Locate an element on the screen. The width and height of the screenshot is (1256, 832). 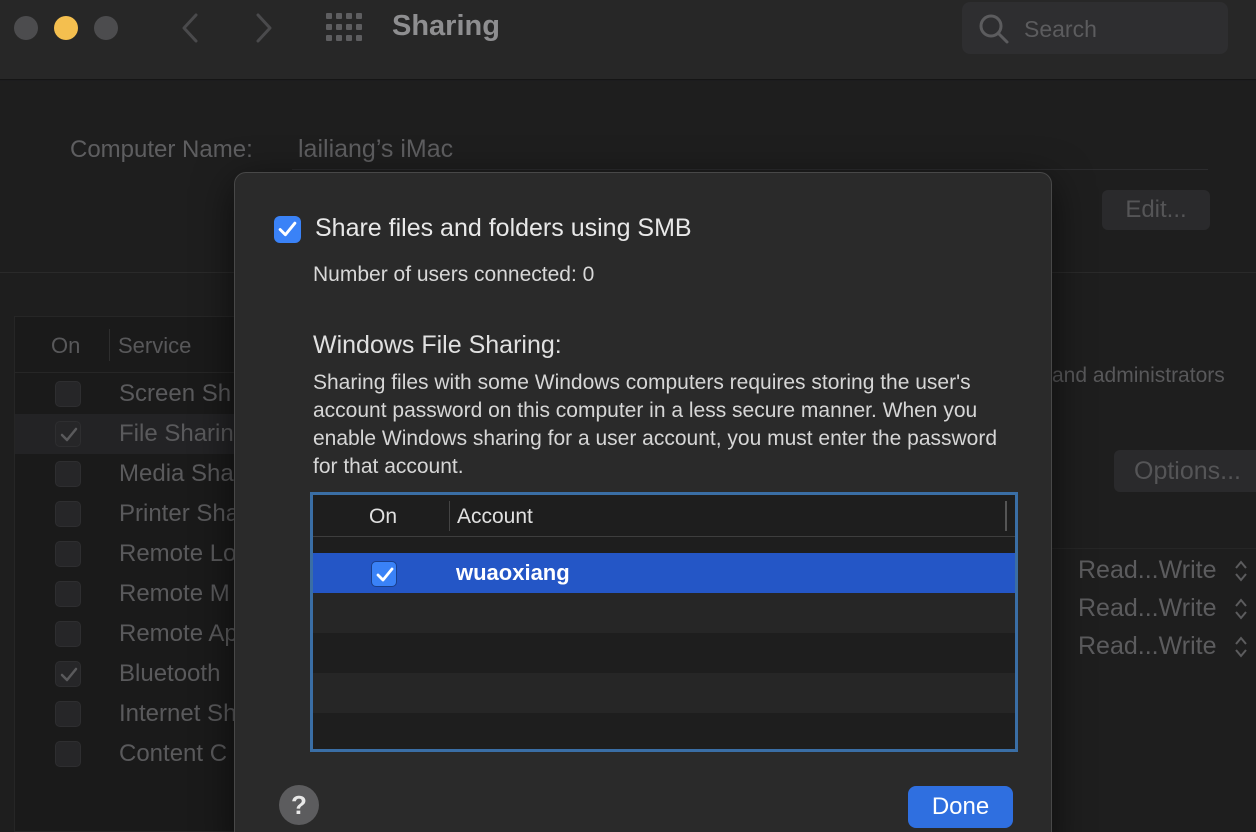
service-row: Content C is located at coordinates (127, 754).